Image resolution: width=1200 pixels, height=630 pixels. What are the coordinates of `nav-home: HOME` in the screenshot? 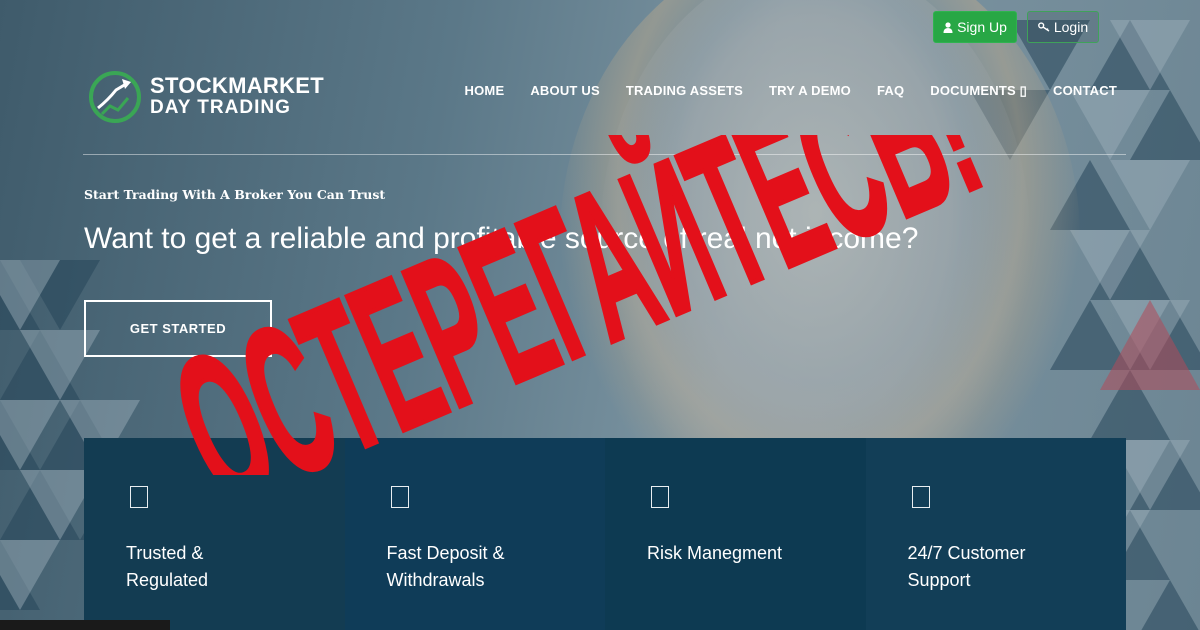 It's located at (485, 91).